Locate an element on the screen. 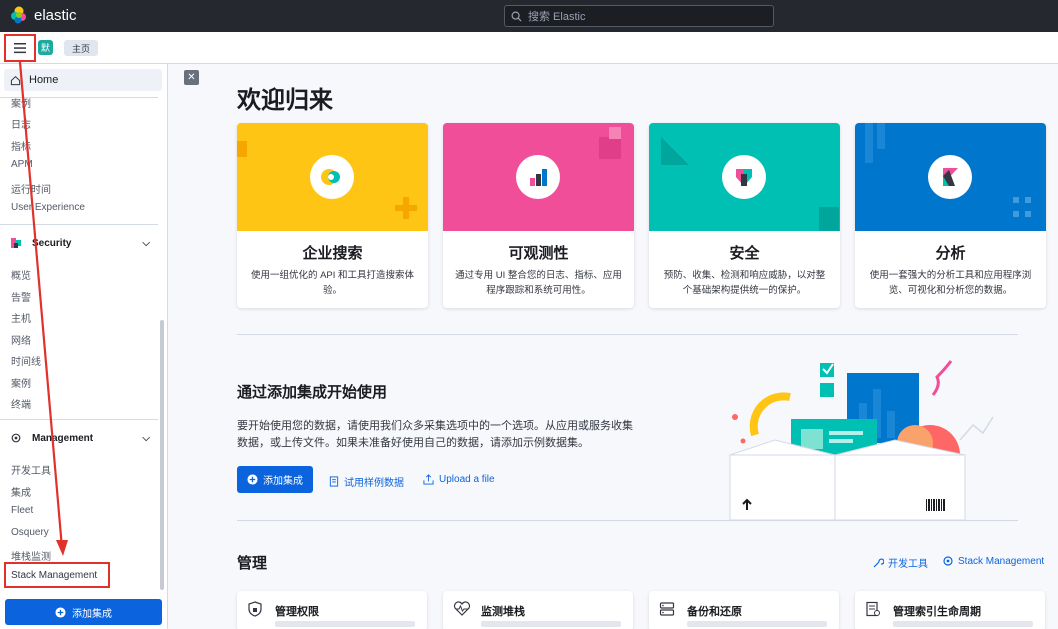 This screenshot has width=1058, height=629. stack-management-link: Stack Management is located at coordinates (993, 561).